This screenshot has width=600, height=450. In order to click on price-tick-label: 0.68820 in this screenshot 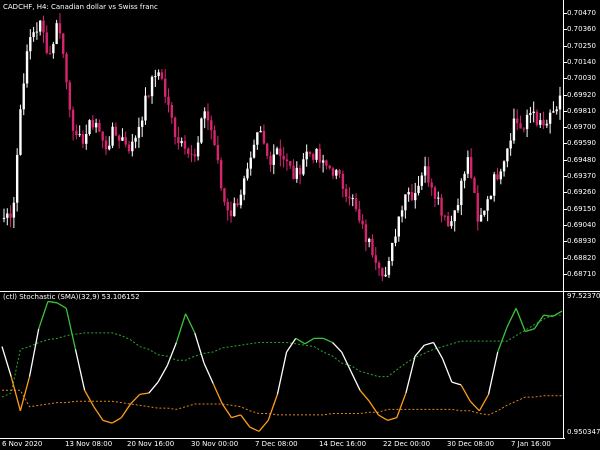, I will do `click(581, 257)`.